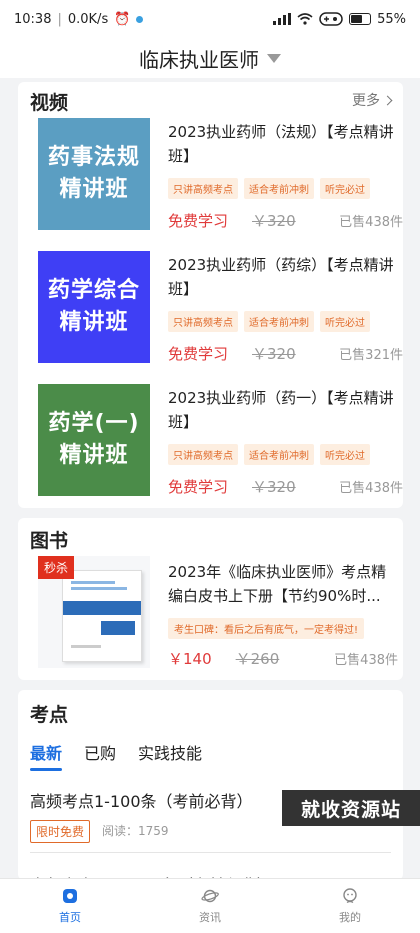 The height and width of the screenshot is (933, 420). Describe the element at coordinates (360, 19) in the screenshot. I see `battery-icon` at that location.